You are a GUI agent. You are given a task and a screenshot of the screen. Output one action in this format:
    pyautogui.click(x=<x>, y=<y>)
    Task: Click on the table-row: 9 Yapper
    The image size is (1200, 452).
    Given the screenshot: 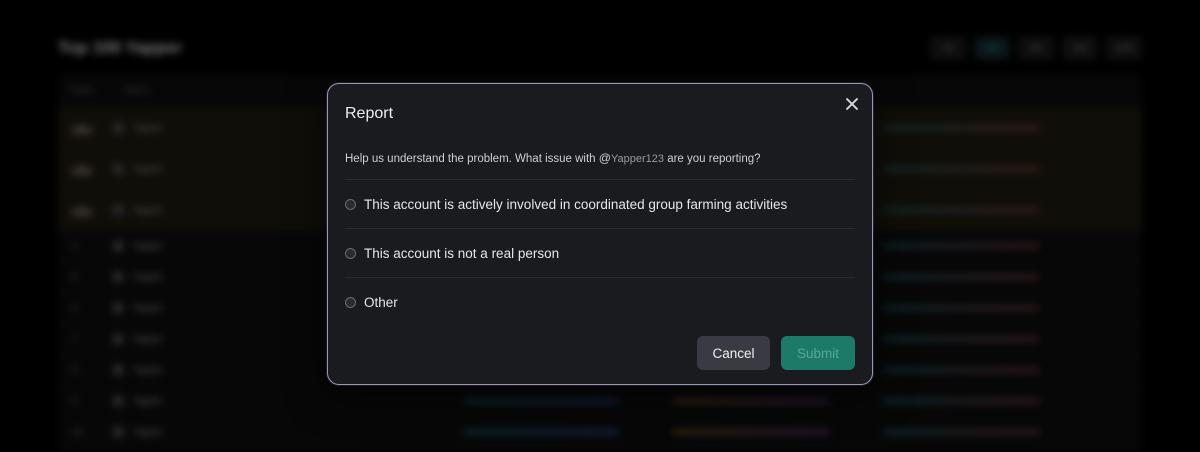 What is the action you would take?
    pyautogui.click(x=600, y=401)
    